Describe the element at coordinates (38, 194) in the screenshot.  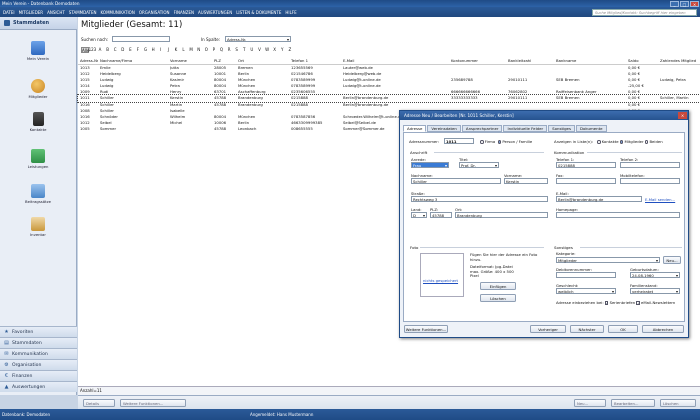
I see `nav-item-beitragssaetze: Beitragssätze` at that location.